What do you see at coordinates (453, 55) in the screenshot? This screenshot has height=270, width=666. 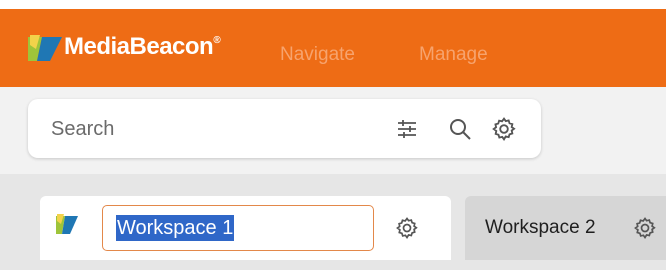 I see `nav-manage: Manage` at bounding box center [453, 55].